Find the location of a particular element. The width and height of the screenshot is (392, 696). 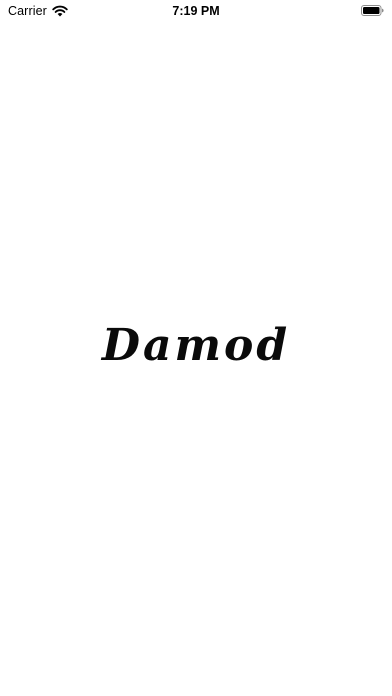

battery-icon is located at coordinates (372, 10).